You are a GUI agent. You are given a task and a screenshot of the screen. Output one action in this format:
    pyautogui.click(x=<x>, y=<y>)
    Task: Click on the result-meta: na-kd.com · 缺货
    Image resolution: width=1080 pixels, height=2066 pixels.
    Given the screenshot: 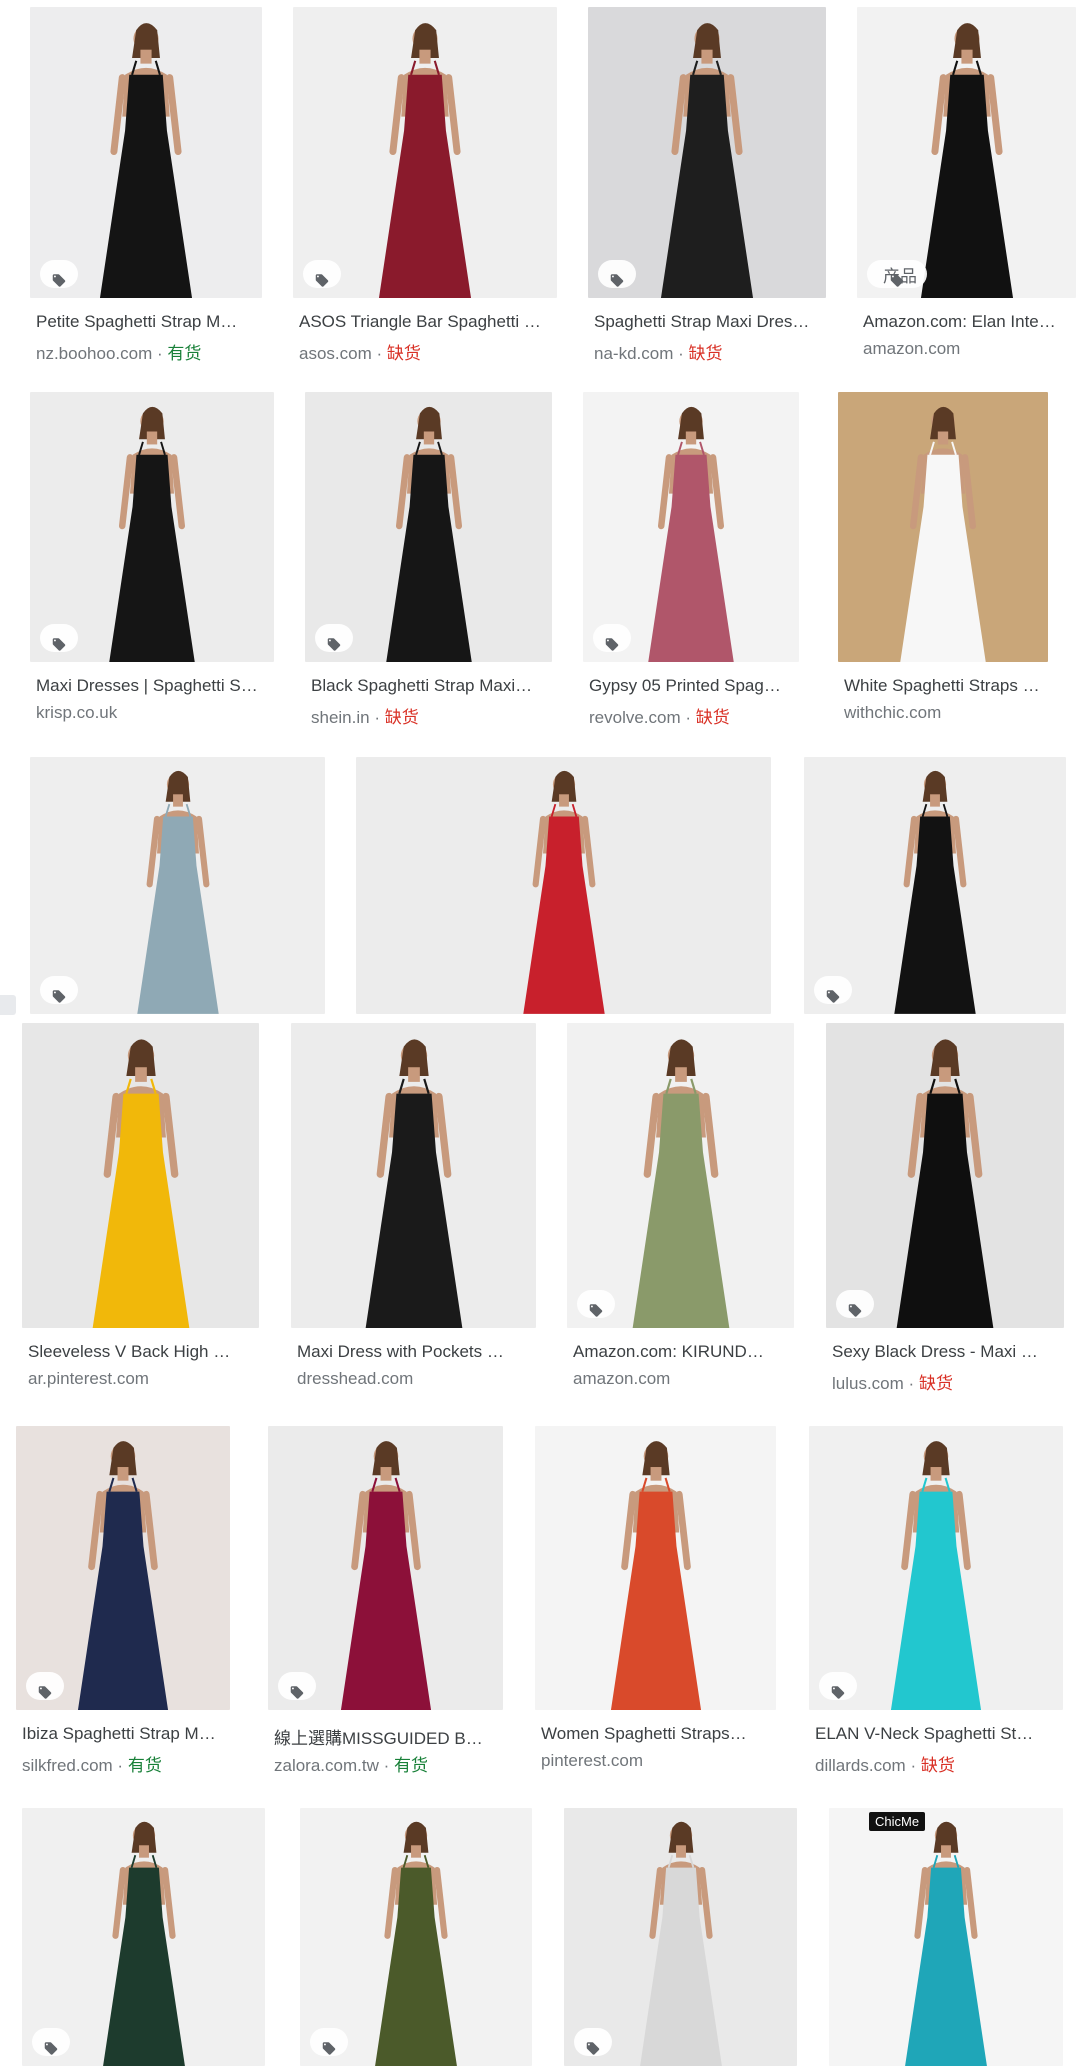 What is the action you would take?
    pyautogui.click(x=708, y=351)
    